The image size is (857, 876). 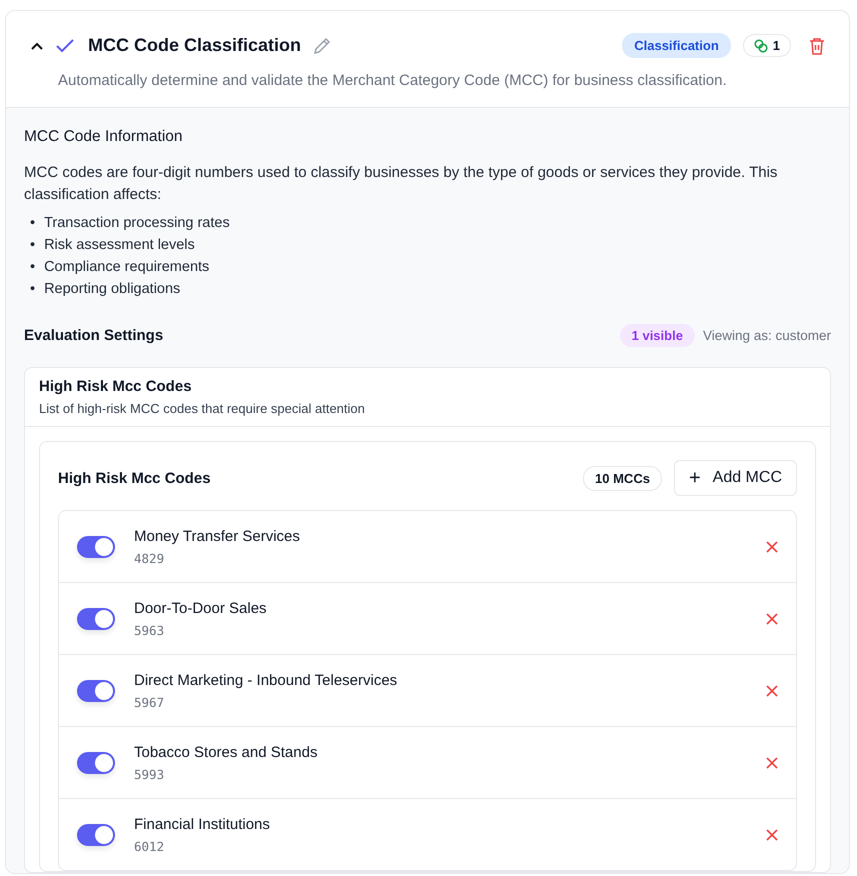 What do you see at coordinates (150, 630) in the screenshot?
I see `mcc-code: 5963` at bounding box center [150, 630].